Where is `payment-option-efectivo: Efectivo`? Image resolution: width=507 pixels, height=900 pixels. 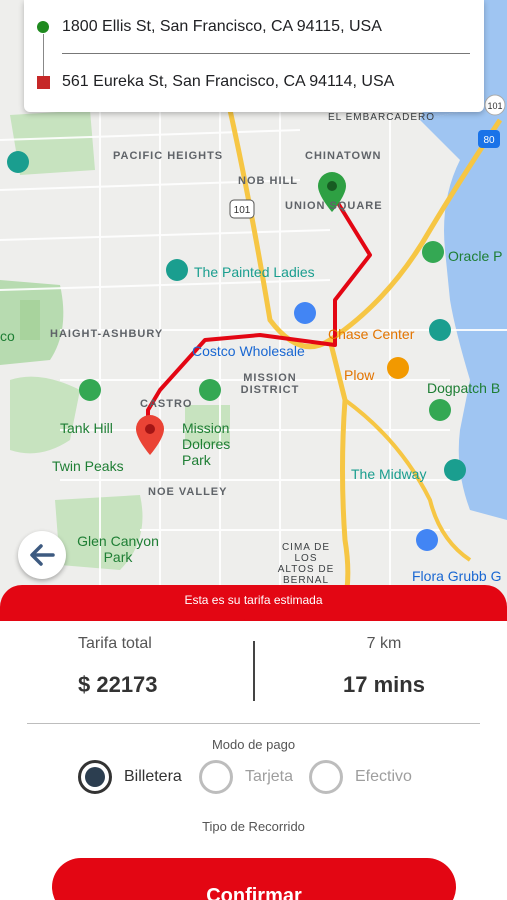
payment-option-efectivo: Efectivo is located at coordinates (360, 777).